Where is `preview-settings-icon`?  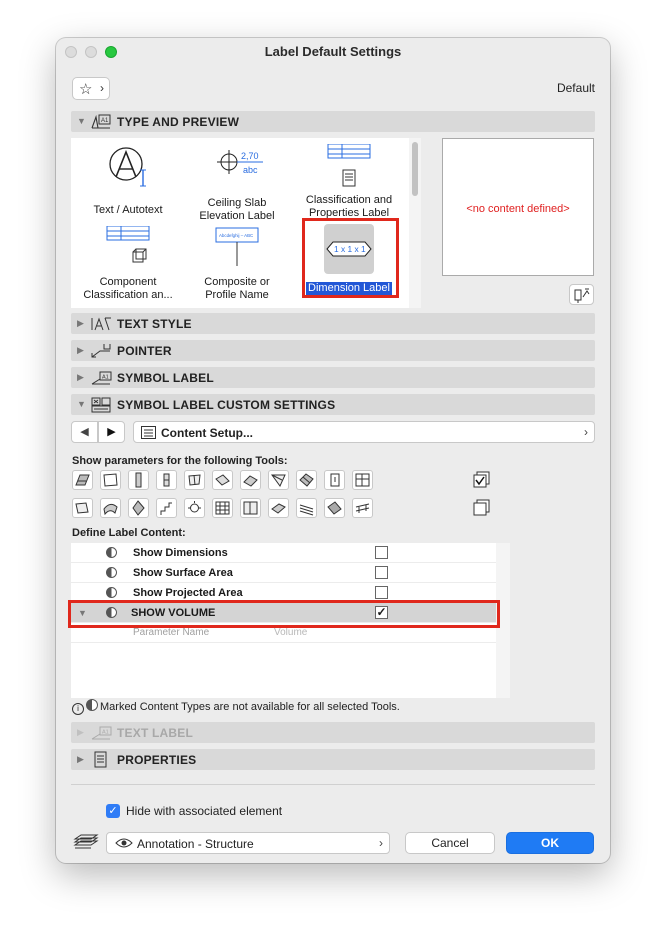
preview-settings-icon is located at coordinates (582, 295).